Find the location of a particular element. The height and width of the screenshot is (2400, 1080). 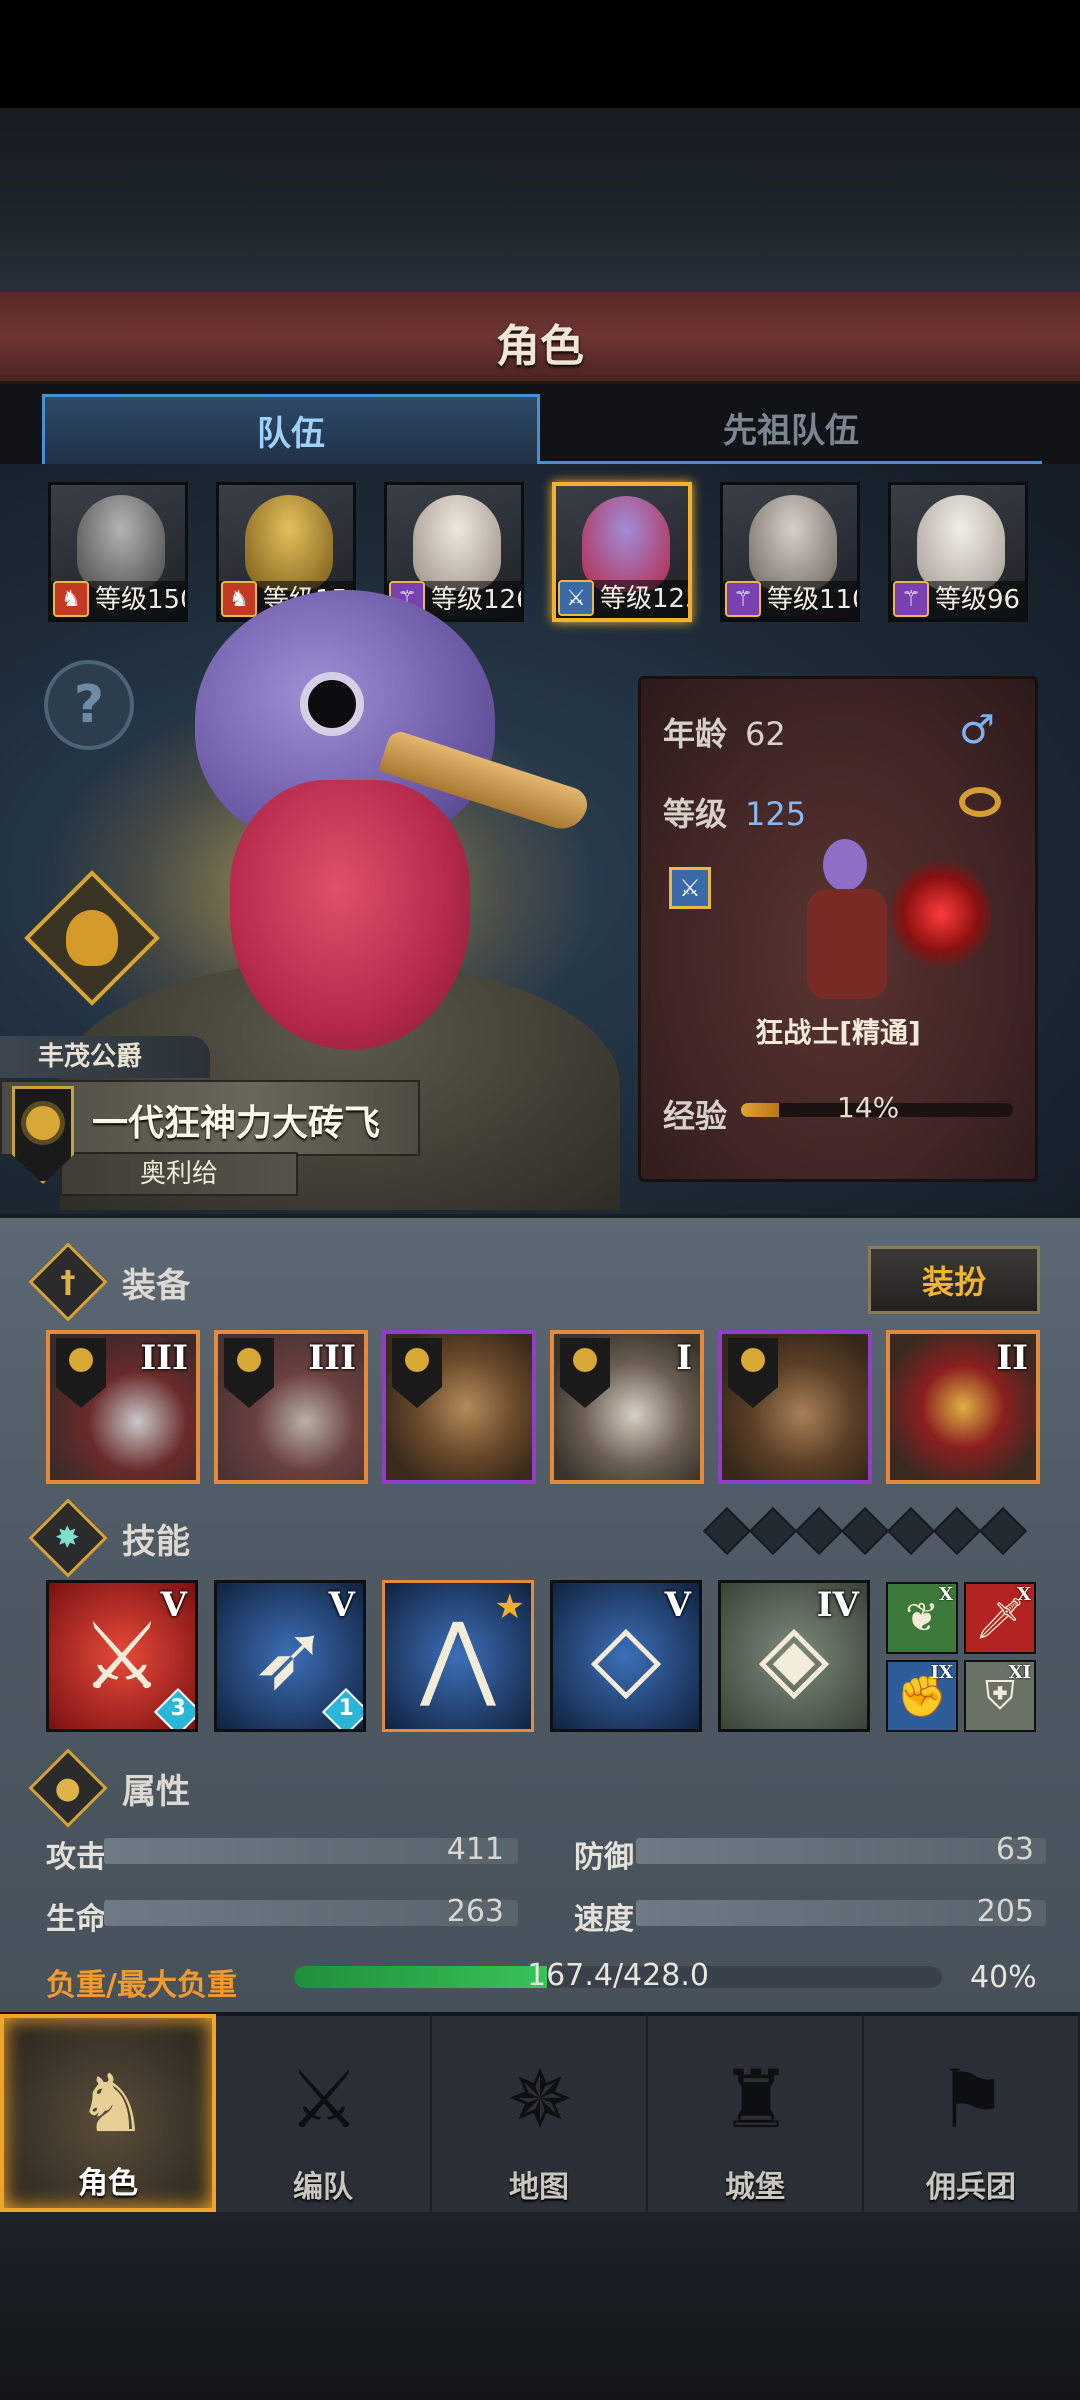

defense-value: 63 is located at coordinates (1014, 1849).